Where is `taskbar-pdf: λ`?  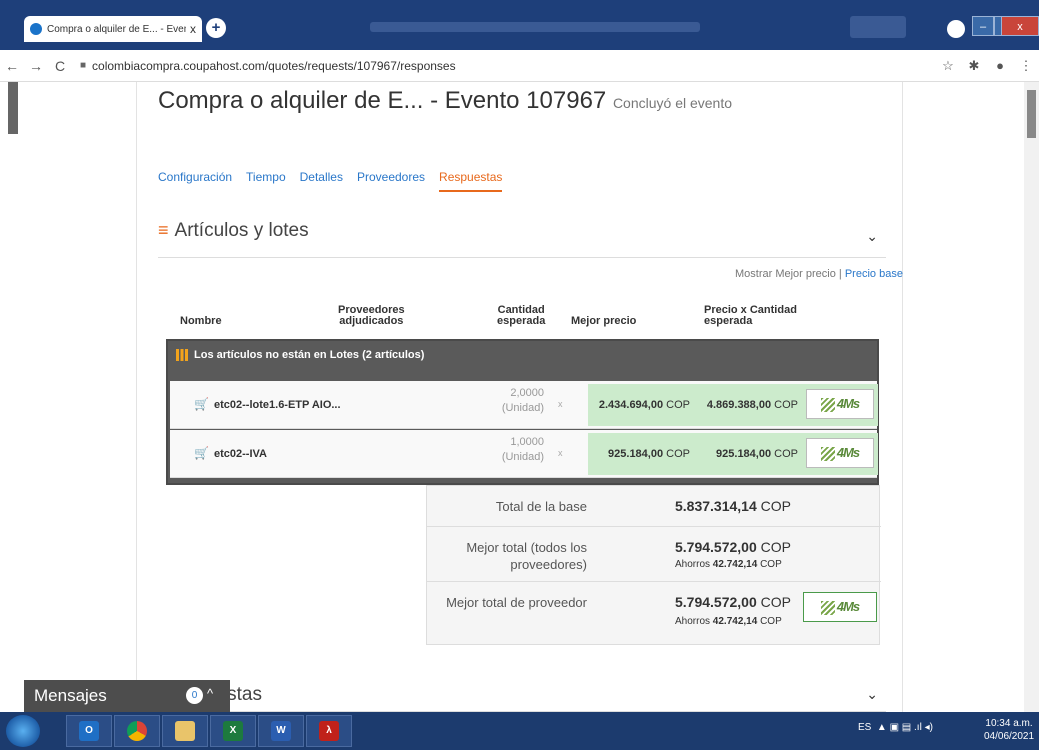
taskbar-pdf: λ is located at coordinates (329, 731).